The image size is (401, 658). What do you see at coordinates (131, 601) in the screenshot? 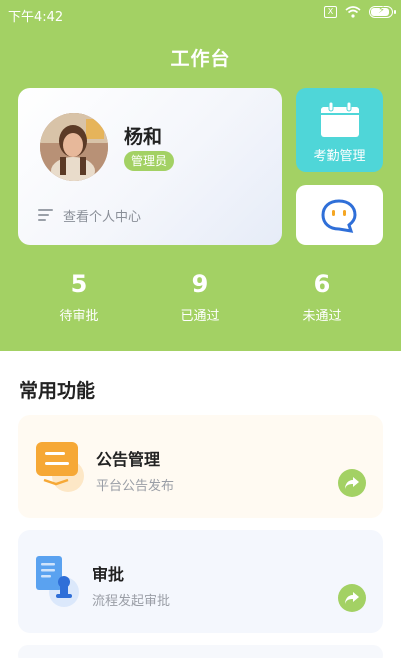
I see `approval-desc: 流程发起审批` at bounding box center [131, 601].